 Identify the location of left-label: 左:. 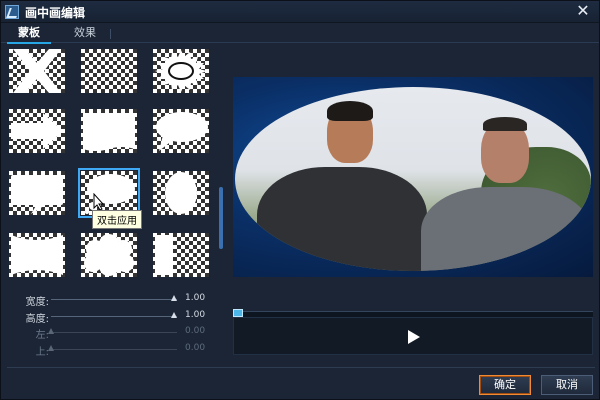
(42, 335).